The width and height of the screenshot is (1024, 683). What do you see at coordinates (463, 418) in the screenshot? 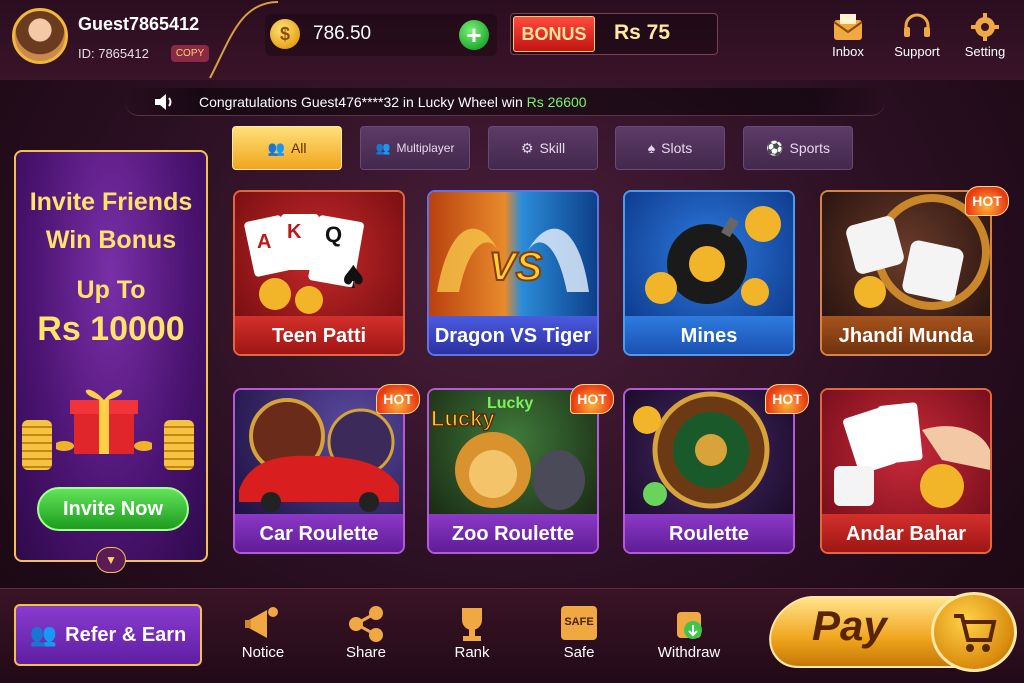
I see `lucky-left-label: Lucky` at bounding box center [463, 418].